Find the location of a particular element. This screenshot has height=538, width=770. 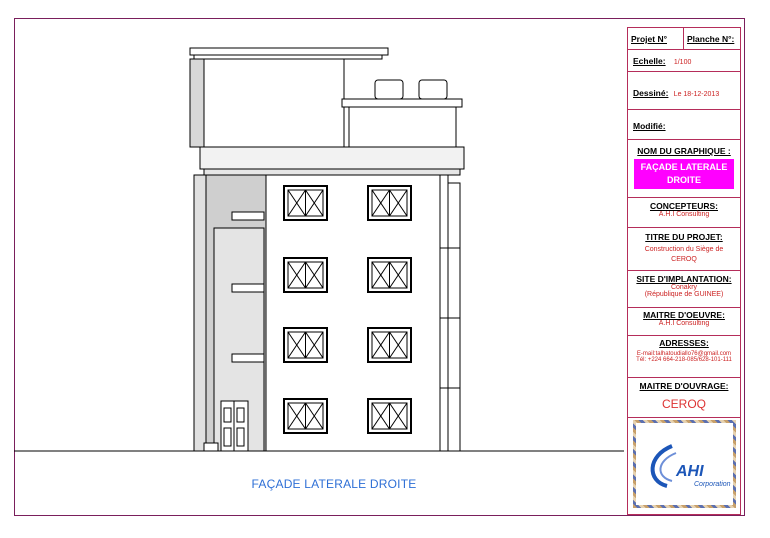

roof-cap is located at coordinates (289, 51).